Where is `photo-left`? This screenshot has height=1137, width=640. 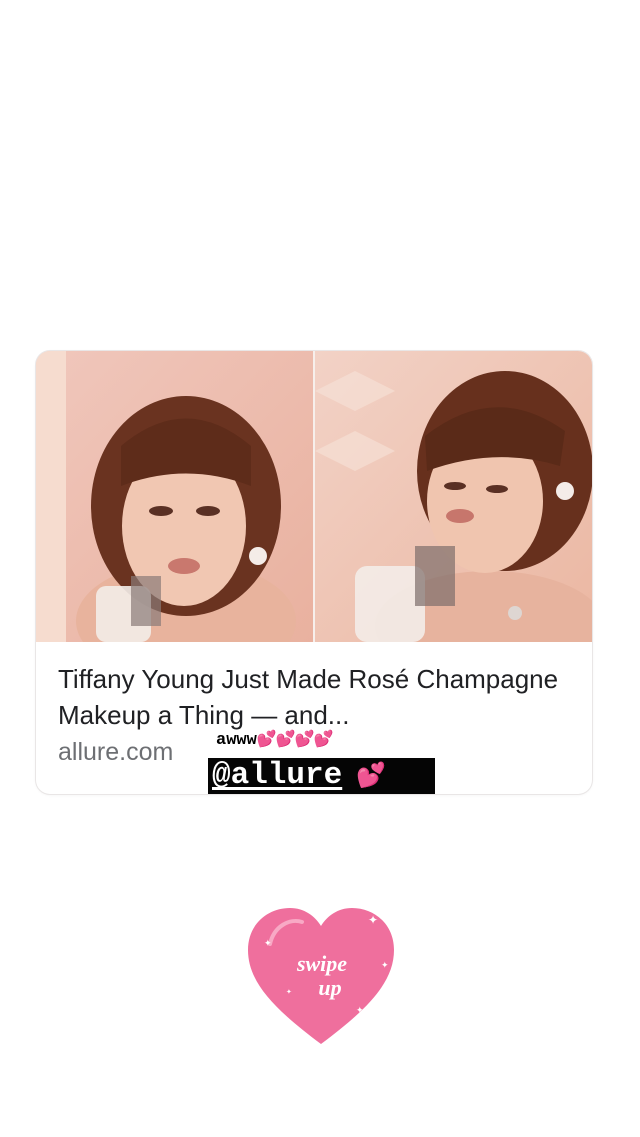 photo-left is located at coordinates (174, 496).